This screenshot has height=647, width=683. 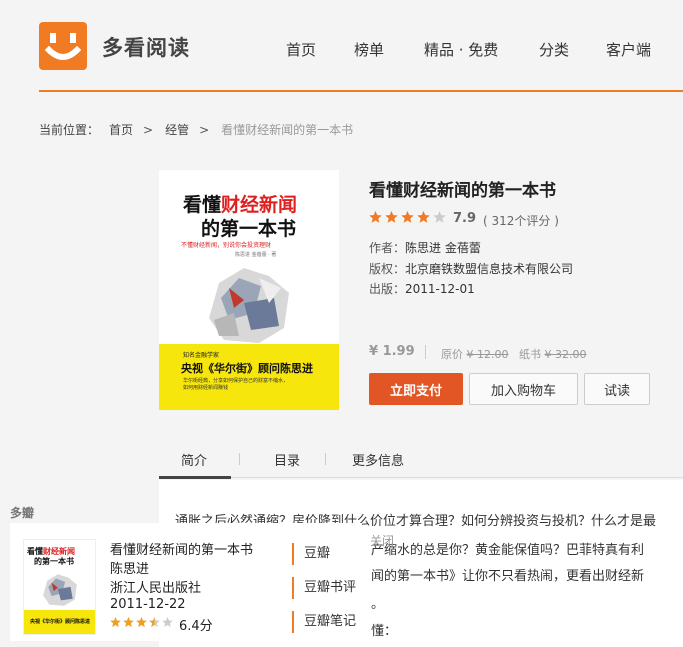 I want to click on cover-band-line1: 知名金融学家, so click(x=201, y=355).